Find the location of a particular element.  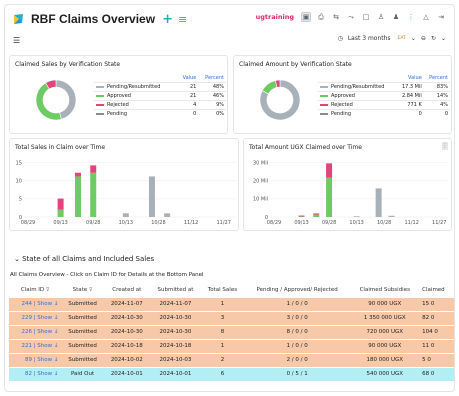

trend-icon: ⤳ is located at coordinates (351, 17).